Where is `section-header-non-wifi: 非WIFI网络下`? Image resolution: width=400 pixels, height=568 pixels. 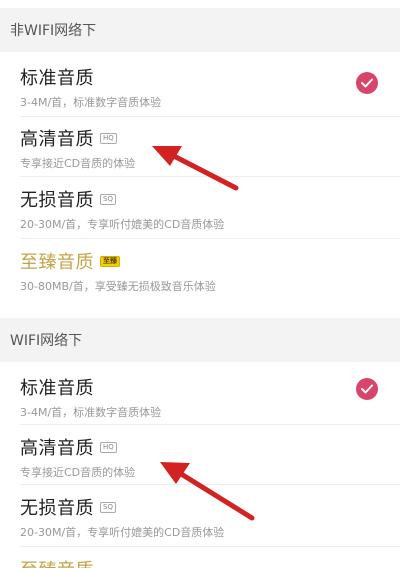 section-header-non-wifi: 非WIFI网络下 is located at coordinates (200, 30).